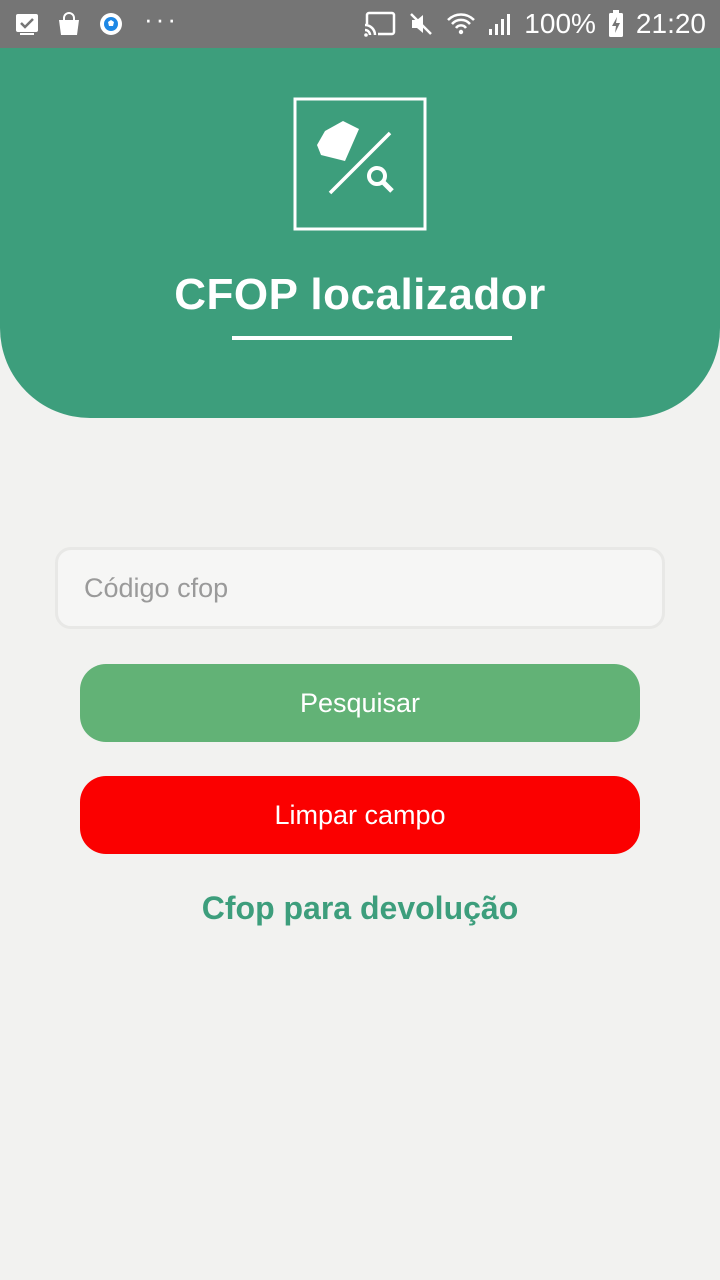 This screenshot has width=720, height=1280. What do you see at coordinates (380, 24) in the screenshot?
I see `cast-icon` at bounding box center [380, 24].